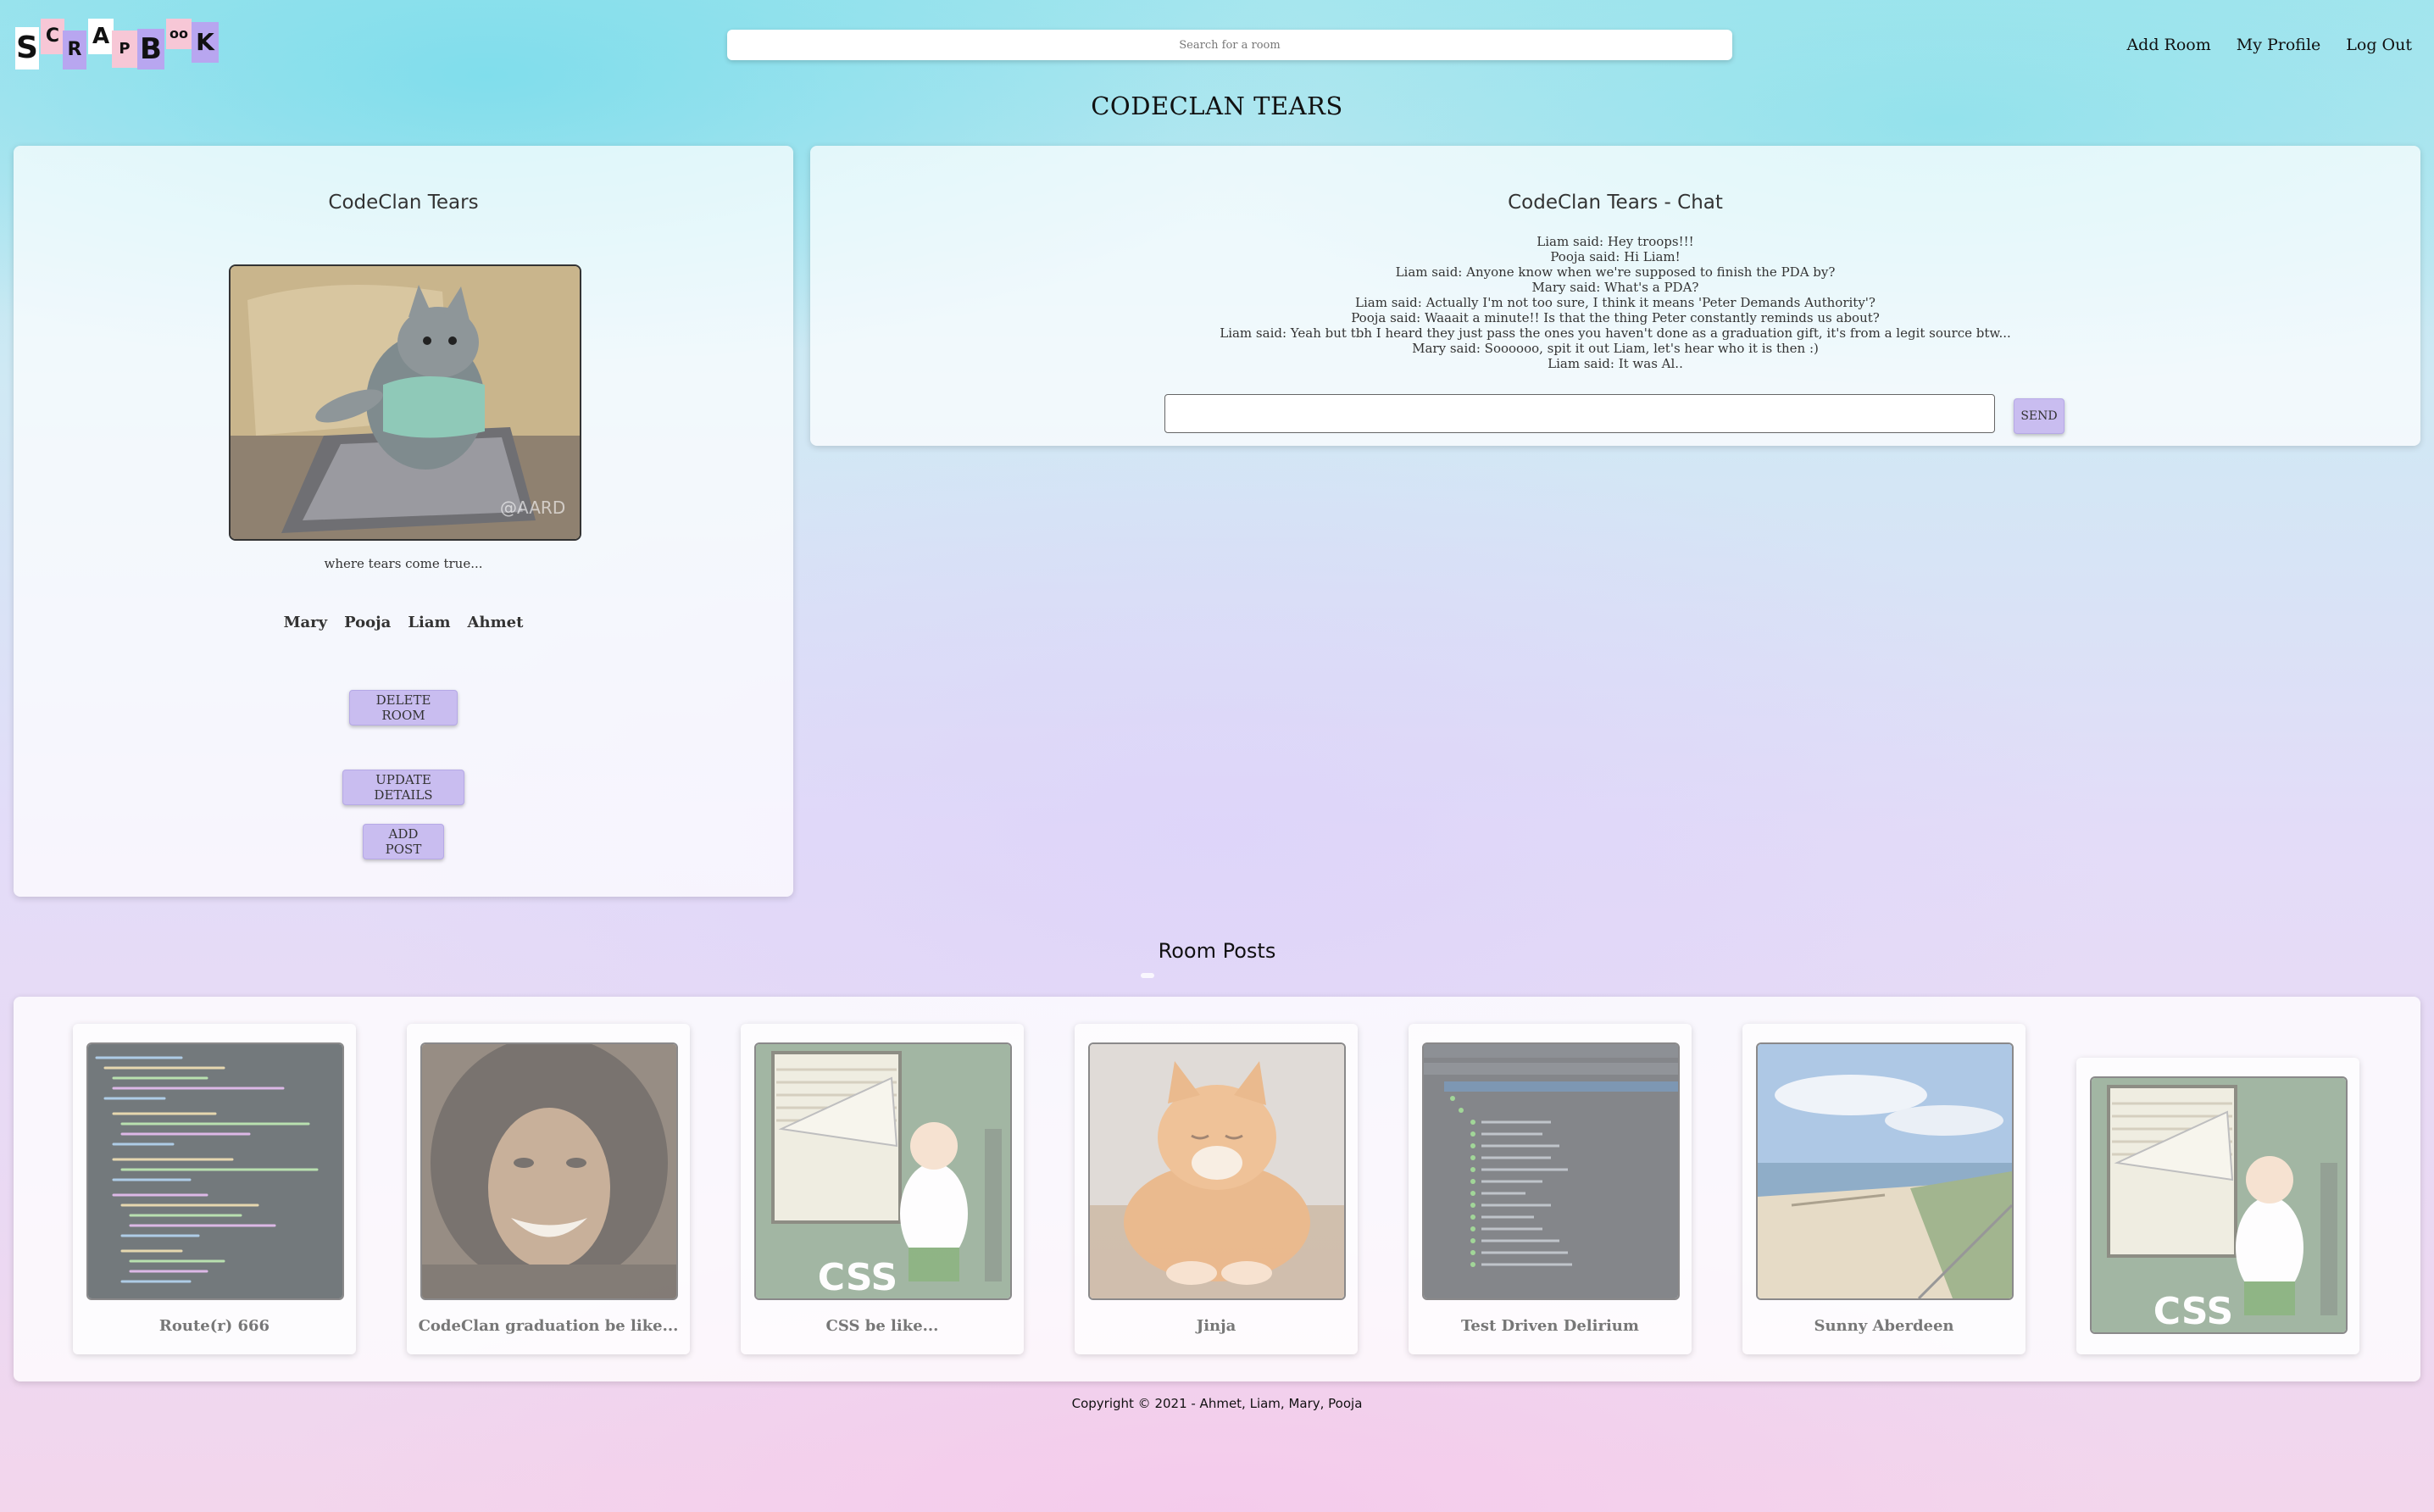 Image resolution: width=2434 pixels, height=1512 pixels. I want to click on post-caption: Route(r) 666, so click(214, 1326).